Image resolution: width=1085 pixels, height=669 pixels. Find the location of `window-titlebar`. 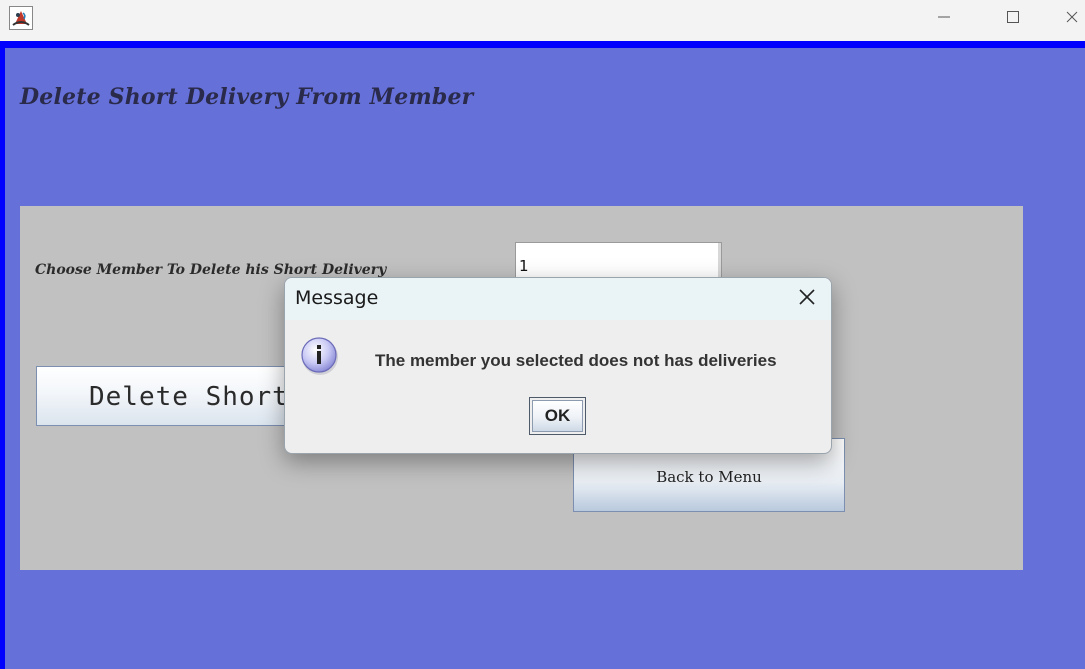

window-titlebar is located at coordinates (542, 20).